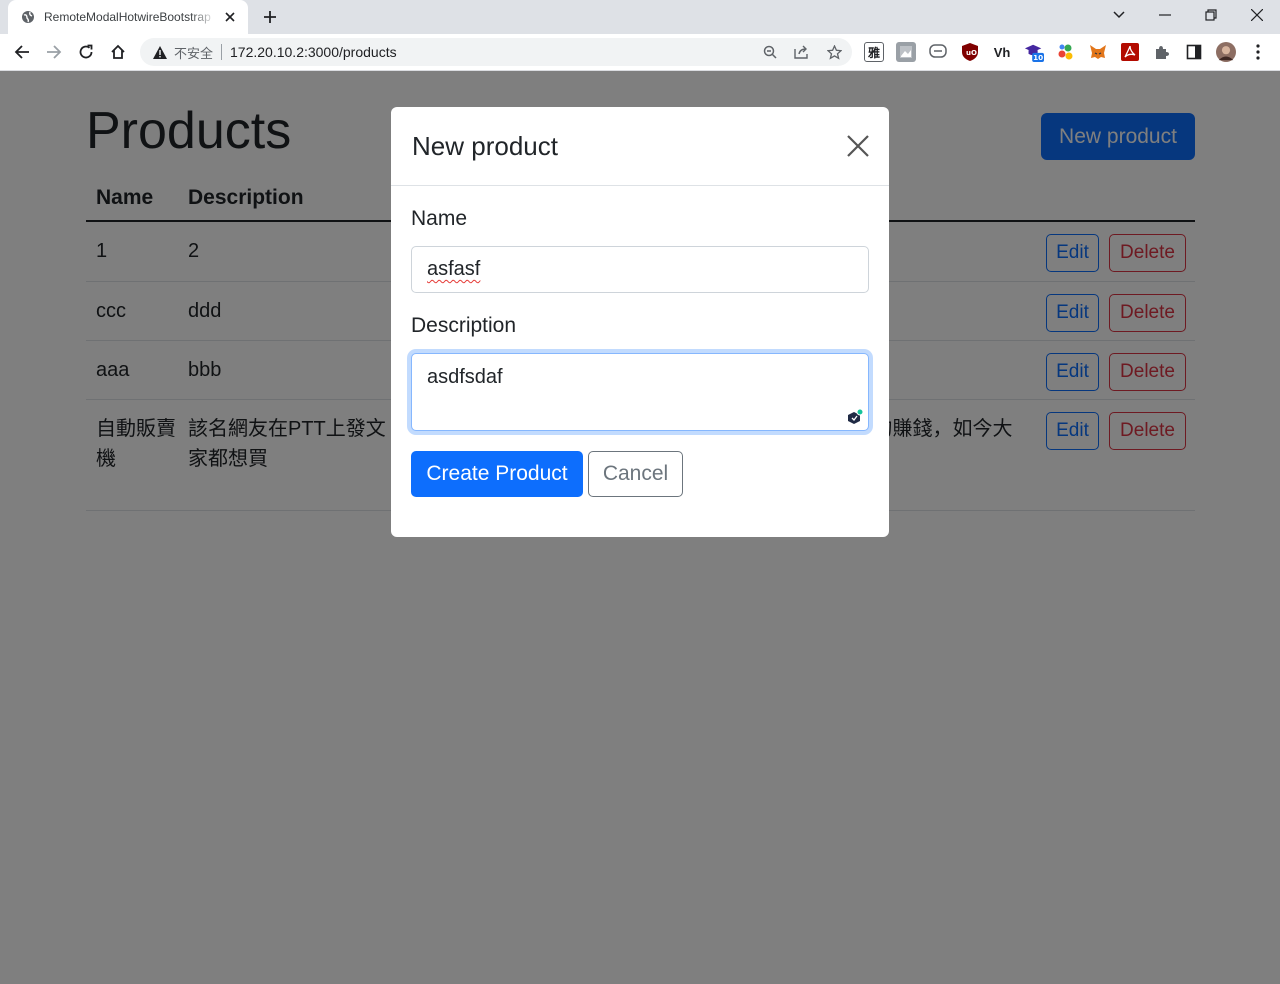 This screenshot has height=984, width=1280. What do you see at coordinates (1258, 52) in the screenshot?
I see `menu-icon` at bounding box center [1258, 52].